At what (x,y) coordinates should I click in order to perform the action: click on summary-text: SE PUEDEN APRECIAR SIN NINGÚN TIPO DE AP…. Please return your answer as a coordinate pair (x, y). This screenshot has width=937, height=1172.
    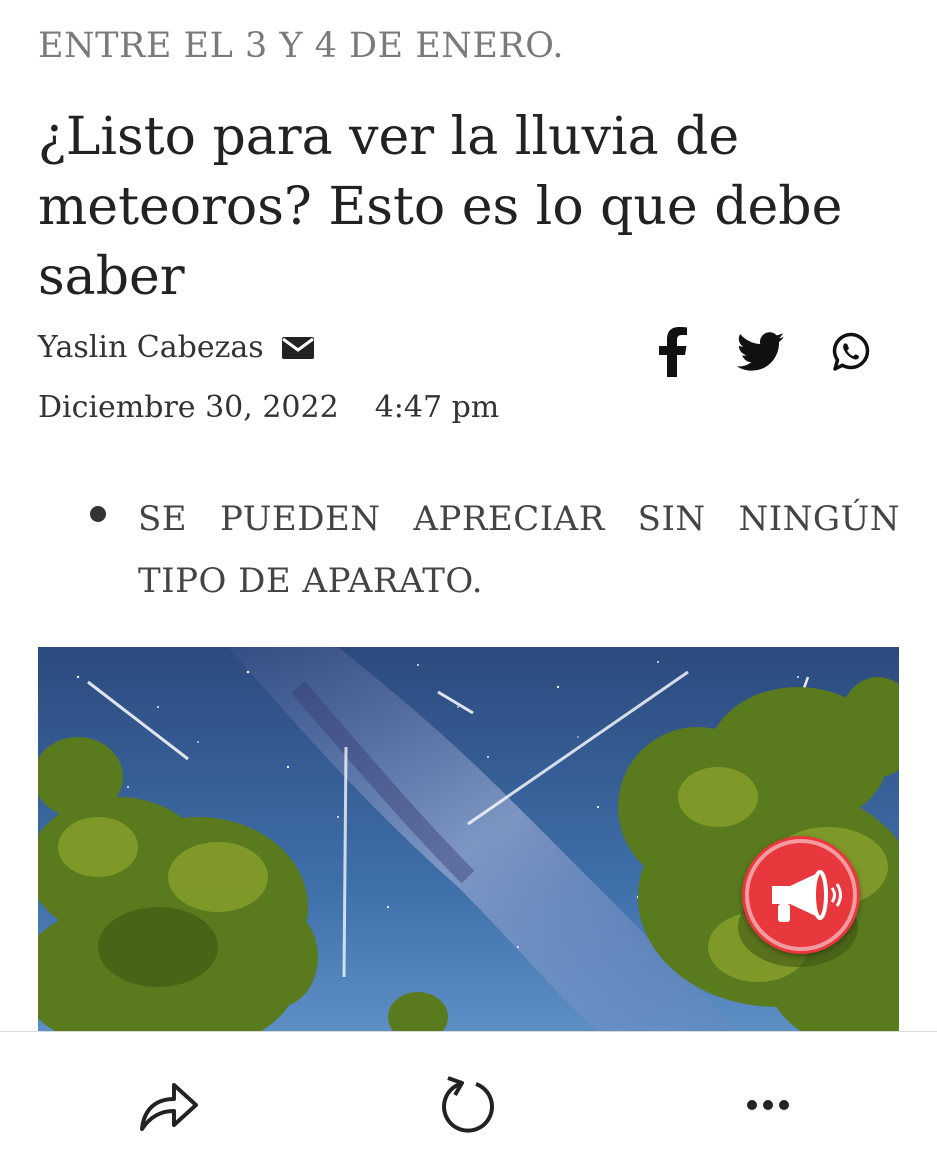
    Looking at the image, I should click on (519, 550).